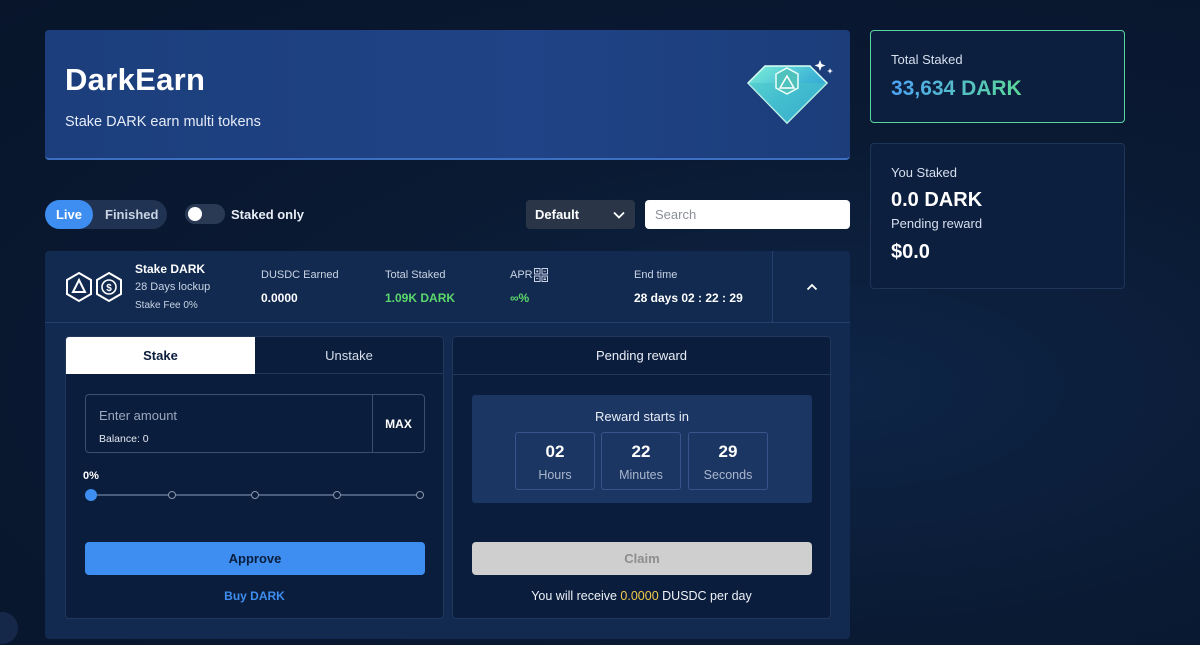 The height and width of the screenshot is (645, 1200). I want to click on diamond-logo-icon, so click(789, 92).